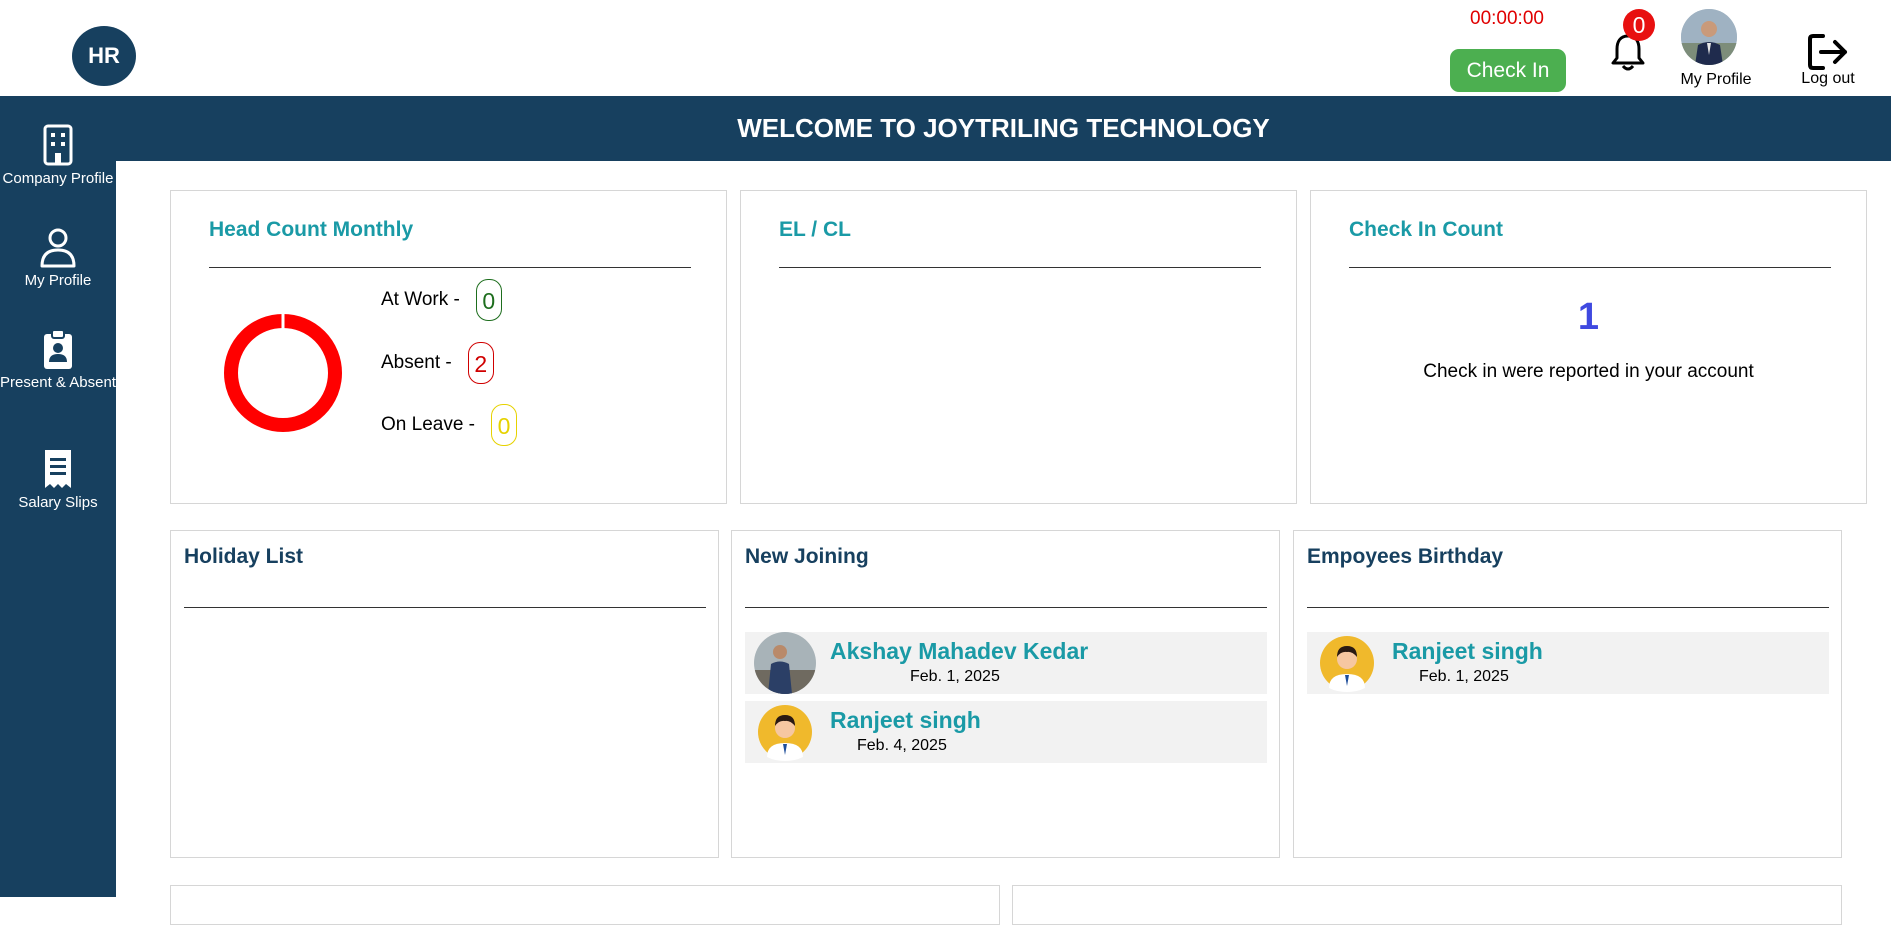  Describe the element at coordinates (585, 905) in the screenshot. I see `bottom-left-card` at that location.